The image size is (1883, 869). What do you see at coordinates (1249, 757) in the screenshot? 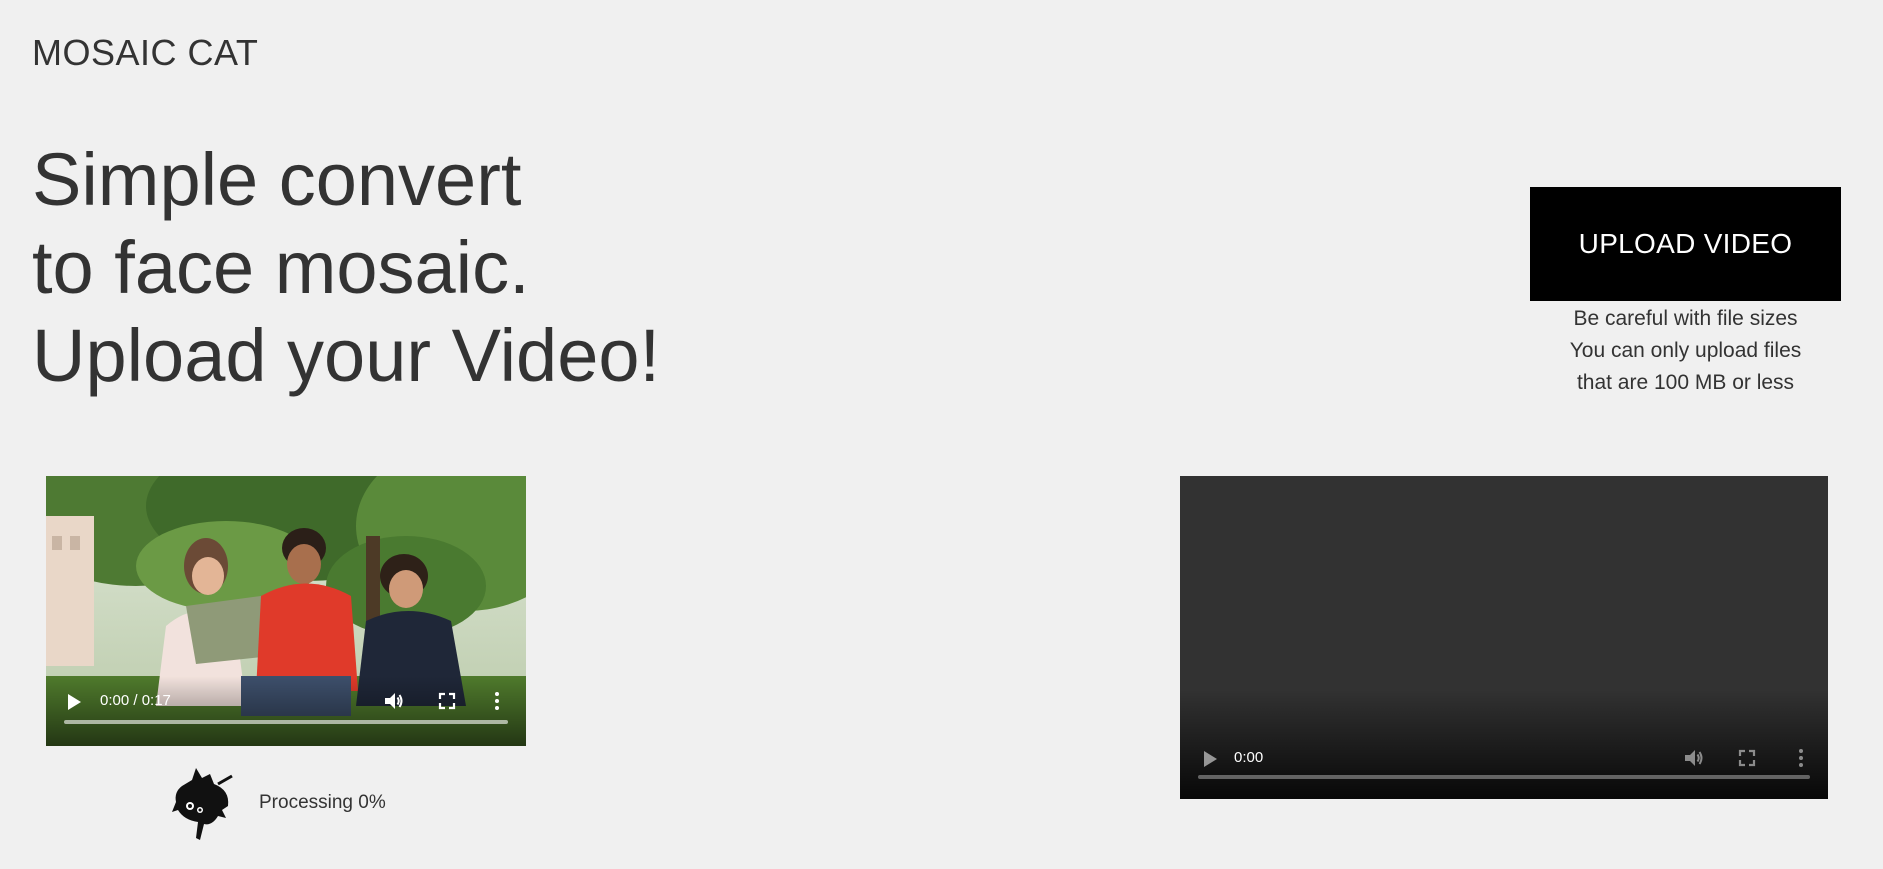
I see `result-video-time: 0:00` at bounding box center [1249, 757].